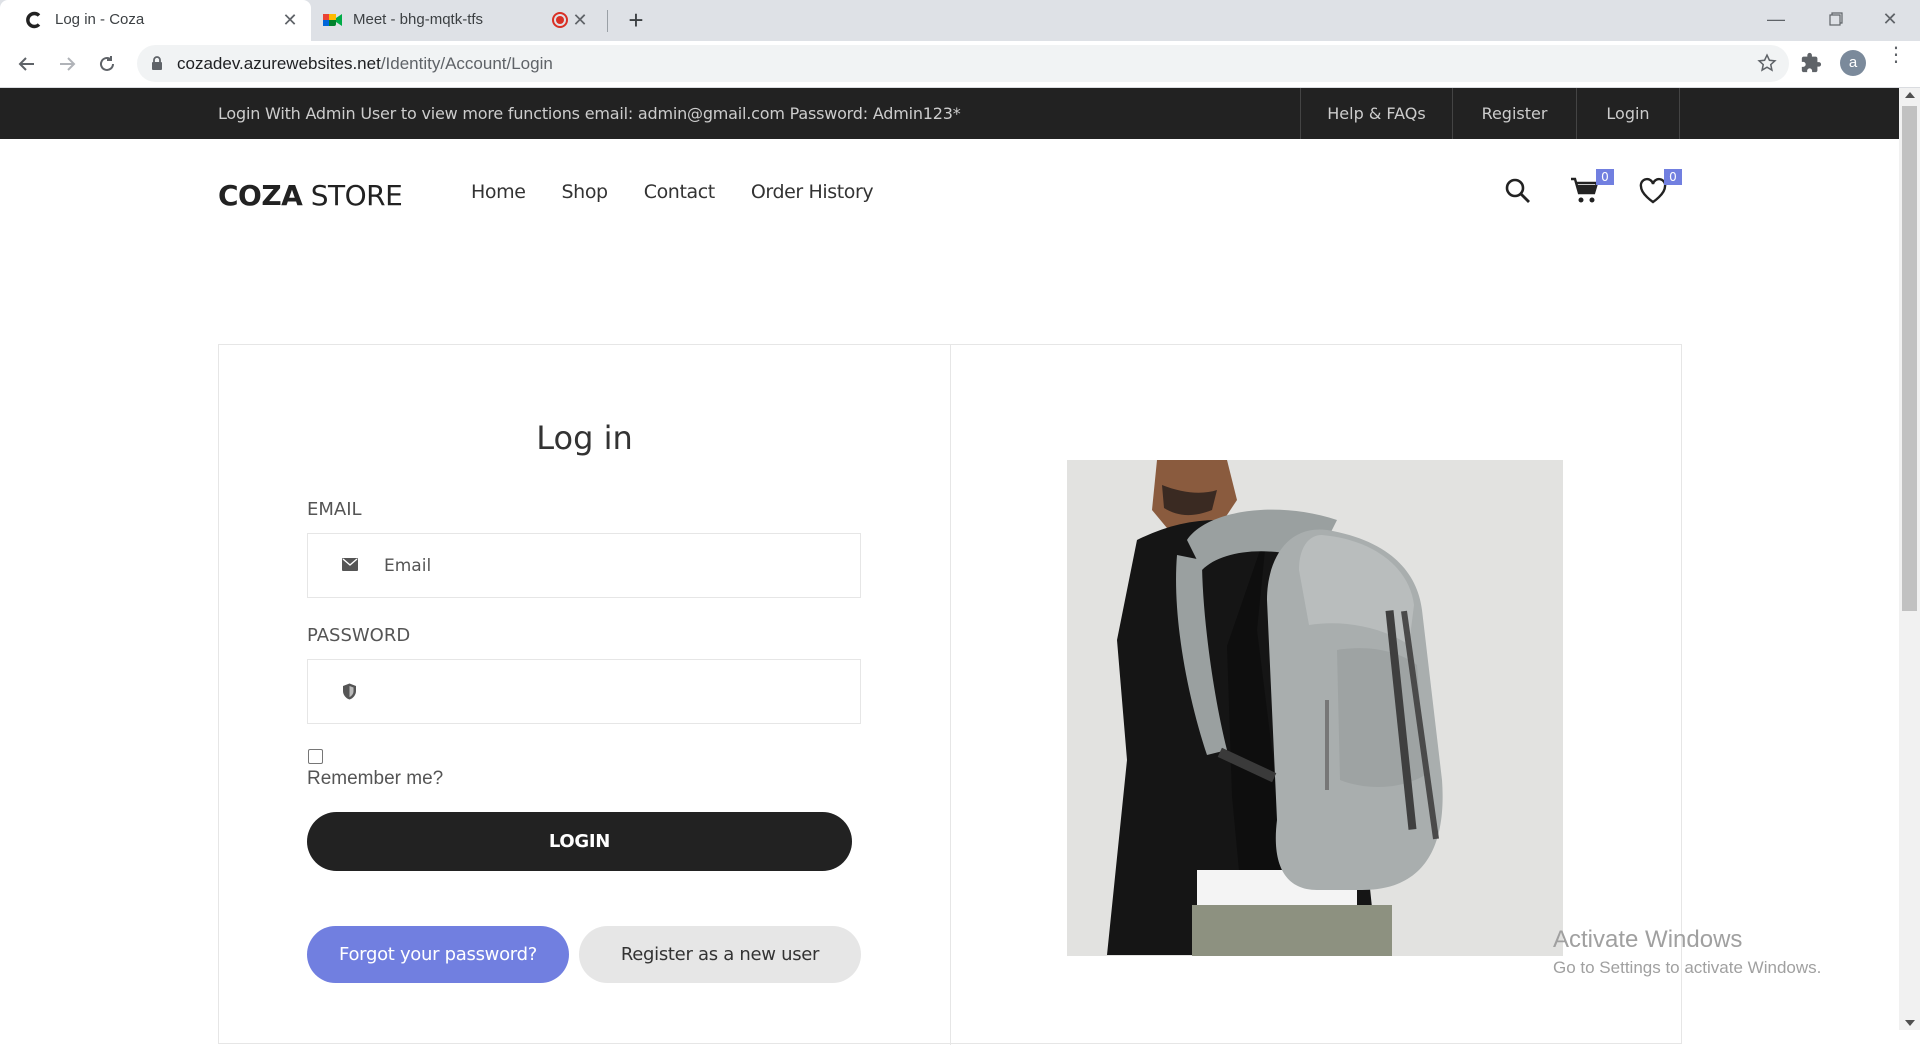  I want to click on card-divider, so click(950, 695).